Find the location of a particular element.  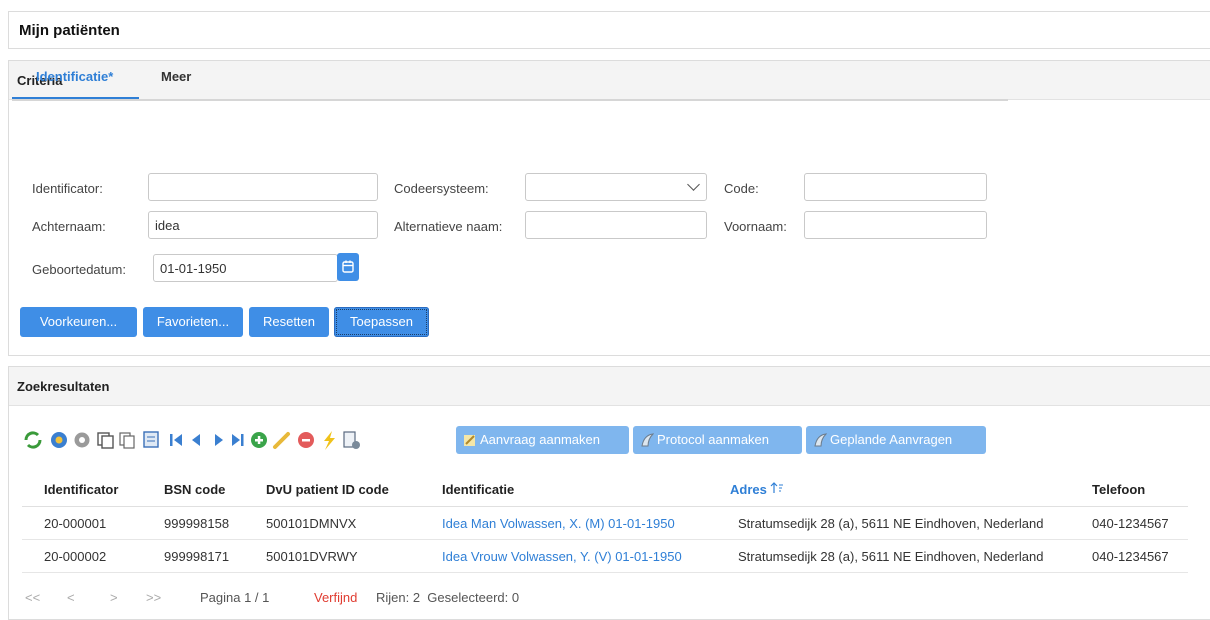

chevron-down-icon is located at coordinates (693, 184).